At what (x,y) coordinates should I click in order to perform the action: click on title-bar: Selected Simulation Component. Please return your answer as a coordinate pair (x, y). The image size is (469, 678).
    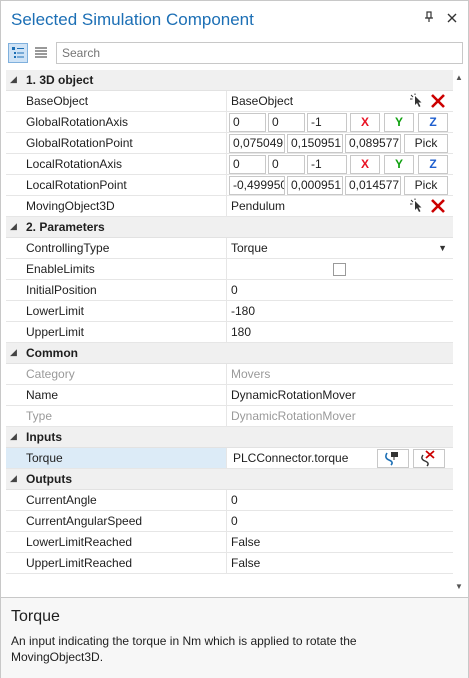
    Looking at the image, I should click on (234, 20).